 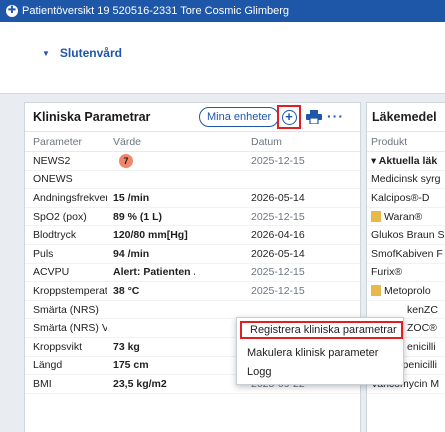 What do you see at coordinates (406, 180) in the screenshot?
I see `list-item: Medicinsk syrg` at bounding box center [406, 180].